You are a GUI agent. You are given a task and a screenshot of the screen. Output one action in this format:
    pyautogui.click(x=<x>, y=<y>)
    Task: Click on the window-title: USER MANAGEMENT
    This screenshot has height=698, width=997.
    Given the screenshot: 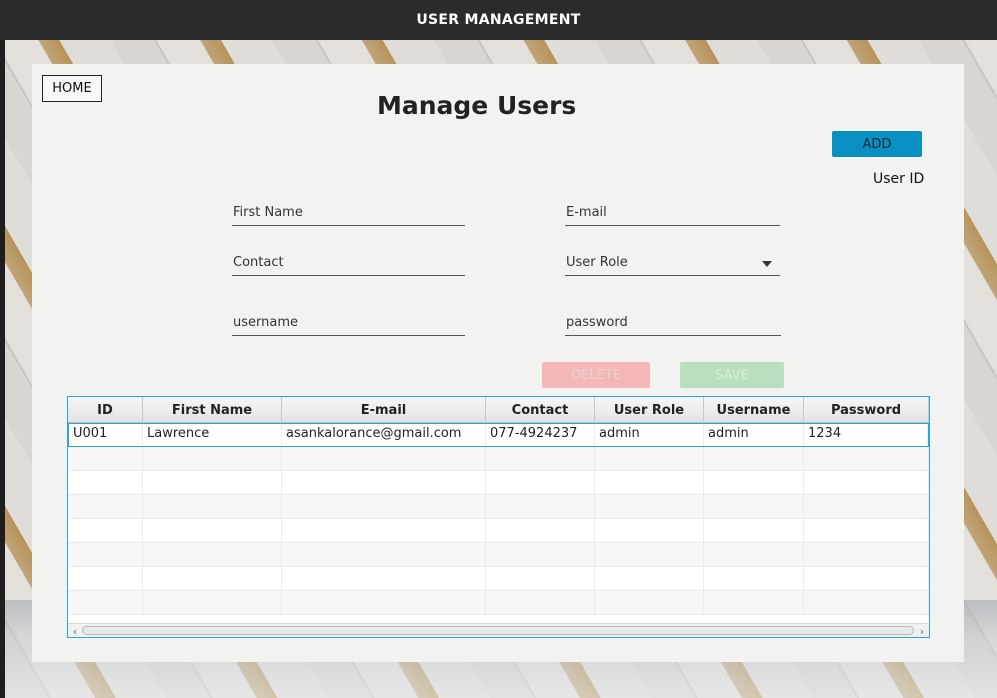 What is the action you would take?
    pyautogui.click(x=498, y=20)
    